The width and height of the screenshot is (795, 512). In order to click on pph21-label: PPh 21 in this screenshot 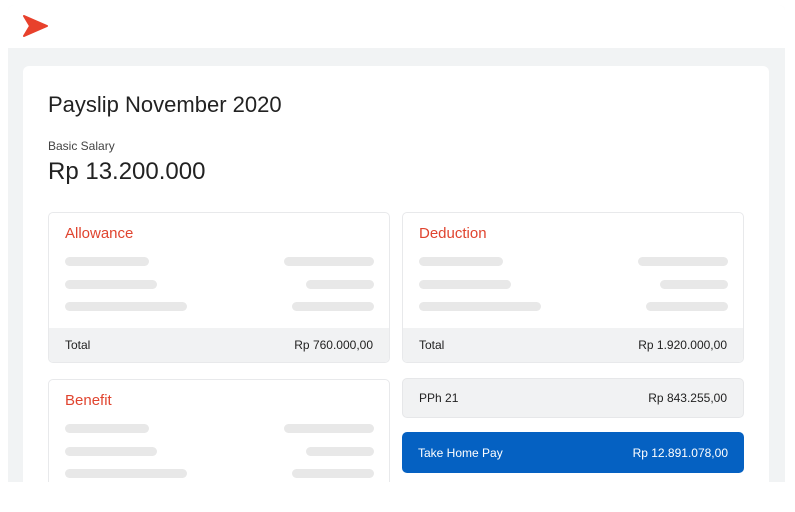, I will do `click(439, 398)`.